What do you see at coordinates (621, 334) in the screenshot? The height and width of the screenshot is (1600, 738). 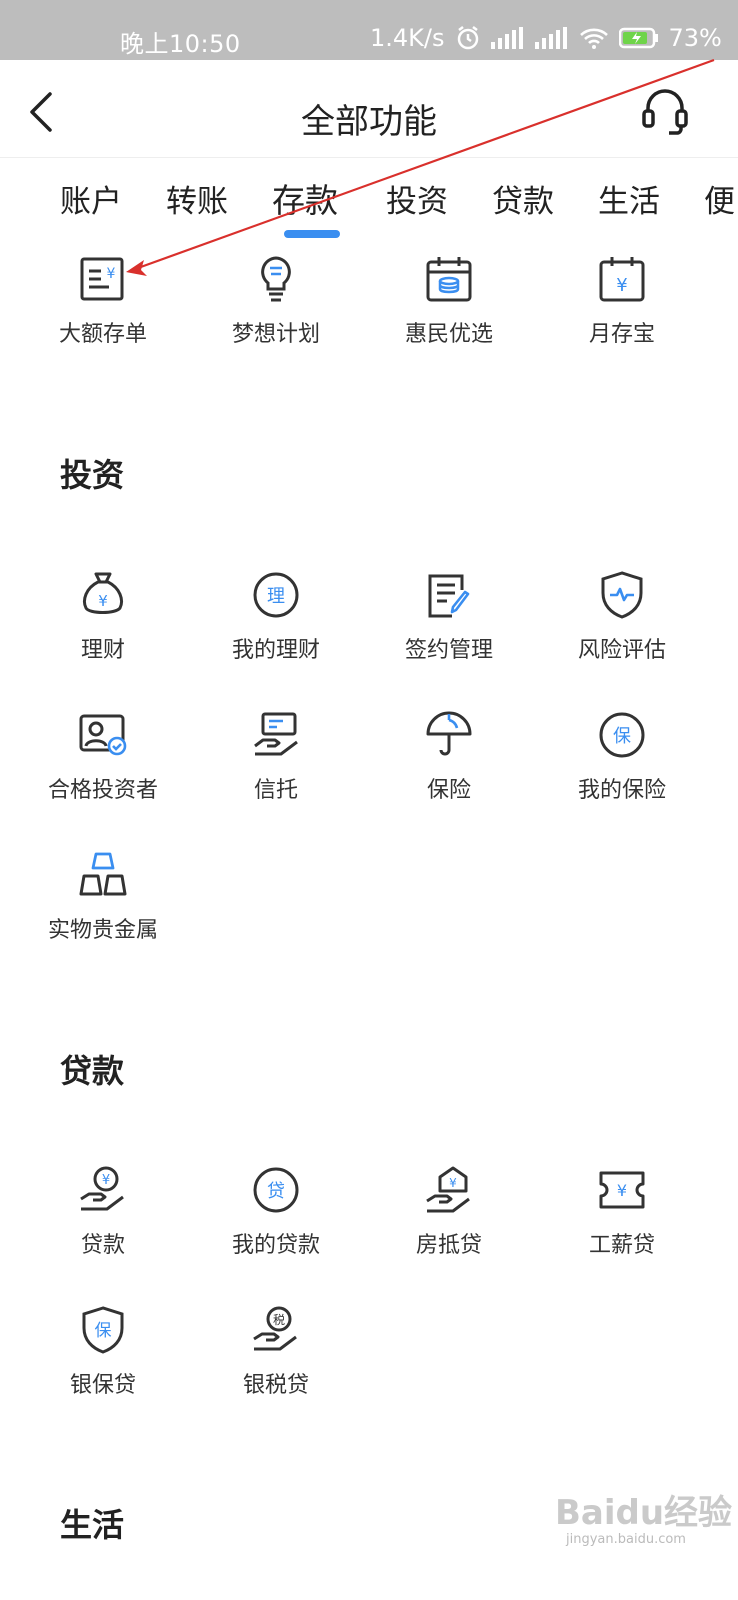 I see `func-label: 月存宝` at bounding box center [621, 334].